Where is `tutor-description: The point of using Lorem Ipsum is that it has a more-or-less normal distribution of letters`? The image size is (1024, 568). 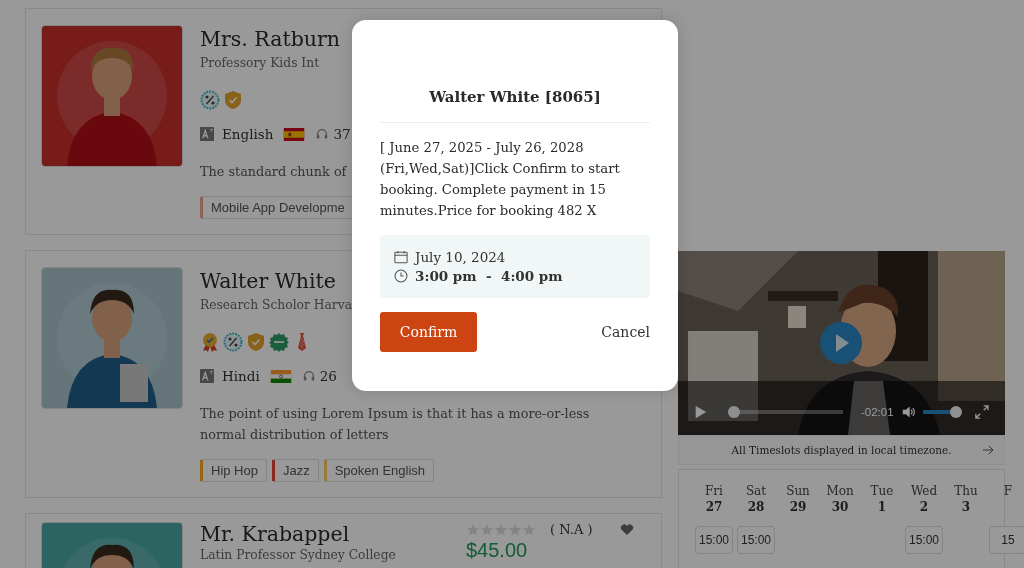 tutor-description: The point of using Lorem Ipsum is that it has a more-or-less normal distribution of letters is located at coordinates (395, 424).